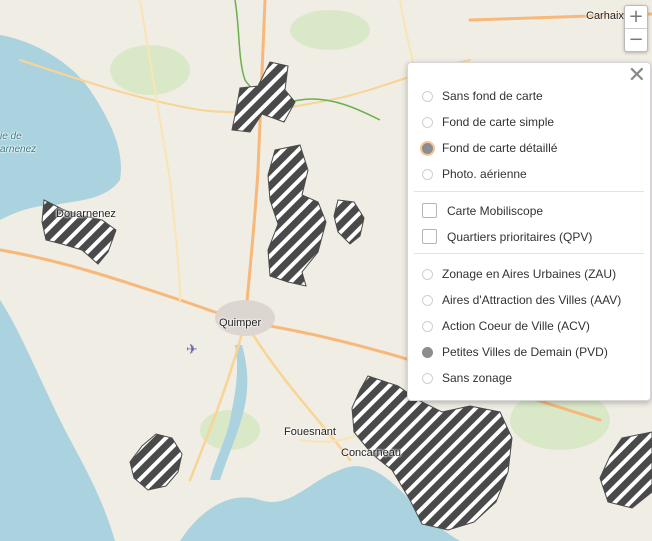 The width and height of the screenshot is (652, 541). What do you see at coordinates (525, 352) in the screenshot?
I see `option-label: Petites Villes de Demain (PVD)` at bounding box center [525, 352].